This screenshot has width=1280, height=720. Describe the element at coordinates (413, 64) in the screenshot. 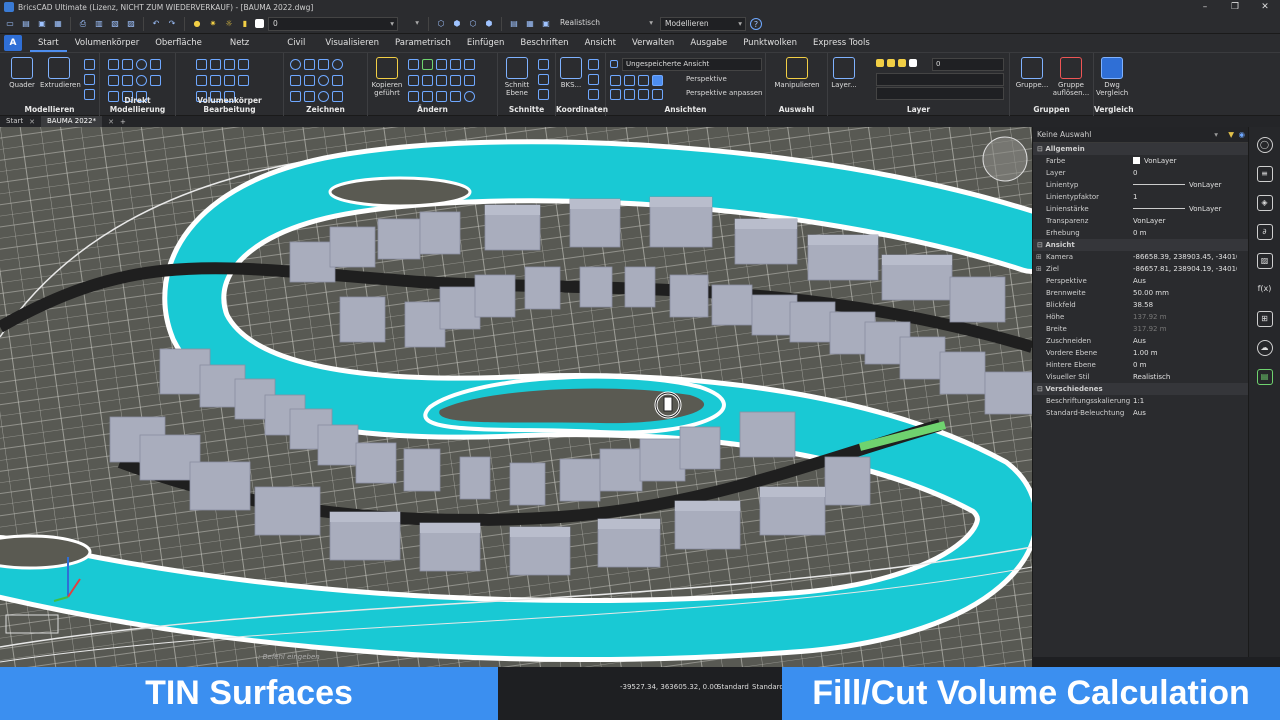

I see `move-icon` at that location.